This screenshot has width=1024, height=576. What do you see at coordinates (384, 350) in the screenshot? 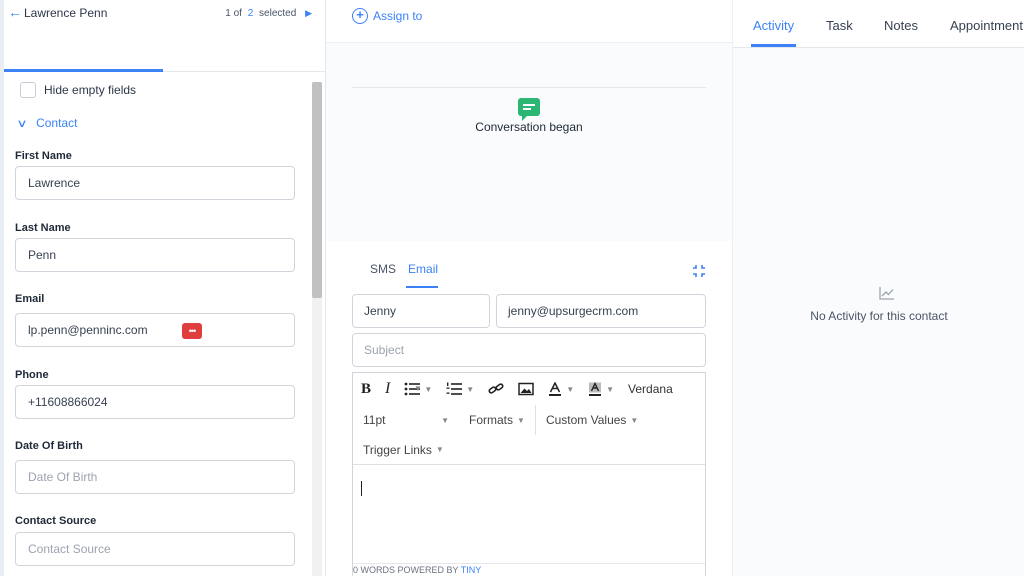
I see `subject-placeholder: Subject` at bounding box center [384, 350].